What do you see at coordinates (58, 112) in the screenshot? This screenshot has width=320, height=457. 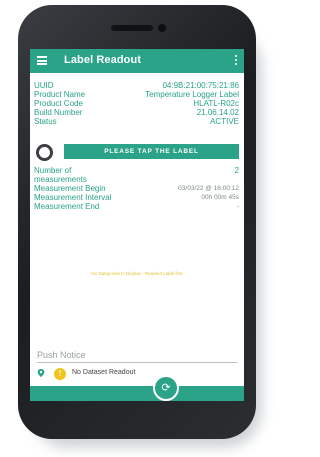 I see `info-label: Build Number` at bounding box center [58, 112].